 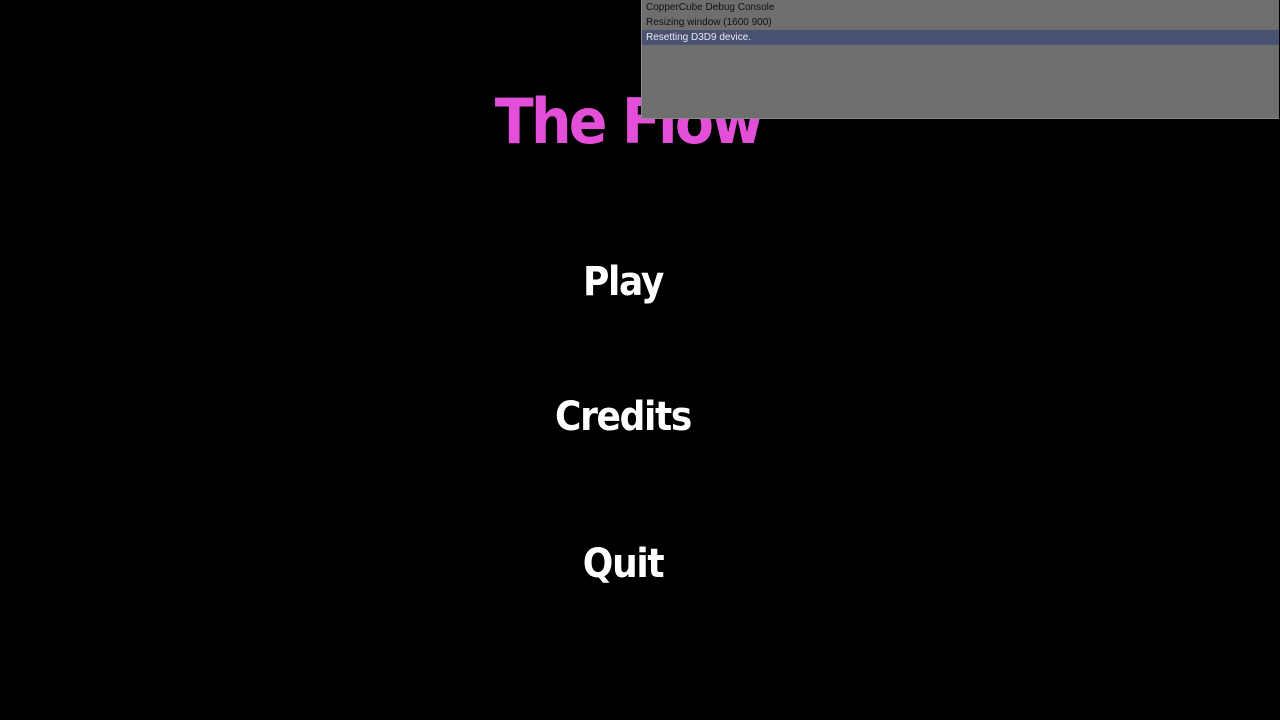 What do you see at coordinates (710, 7) in the screenshot?
I see `console-line-header: CopperCube Debug Console` at bounding box center [710, 7].